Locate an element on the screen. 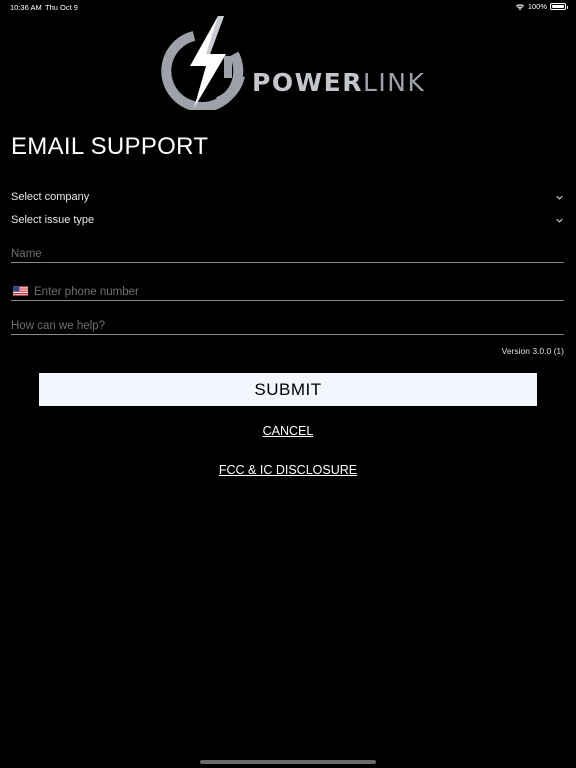 The width and height of the screenshot is (576, 768). help-field: How can we help? is located at coordinates (287, 325).